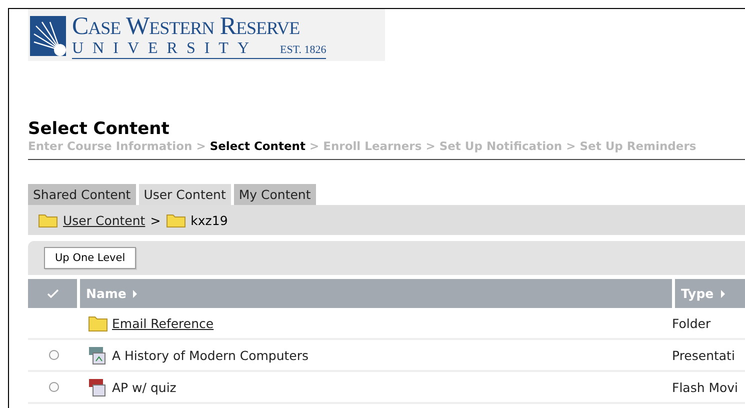  What do you see at coordinates (705, 387) in the screenshot?
I see `content-type: Flash Movi` at bounding box center [705, 387].